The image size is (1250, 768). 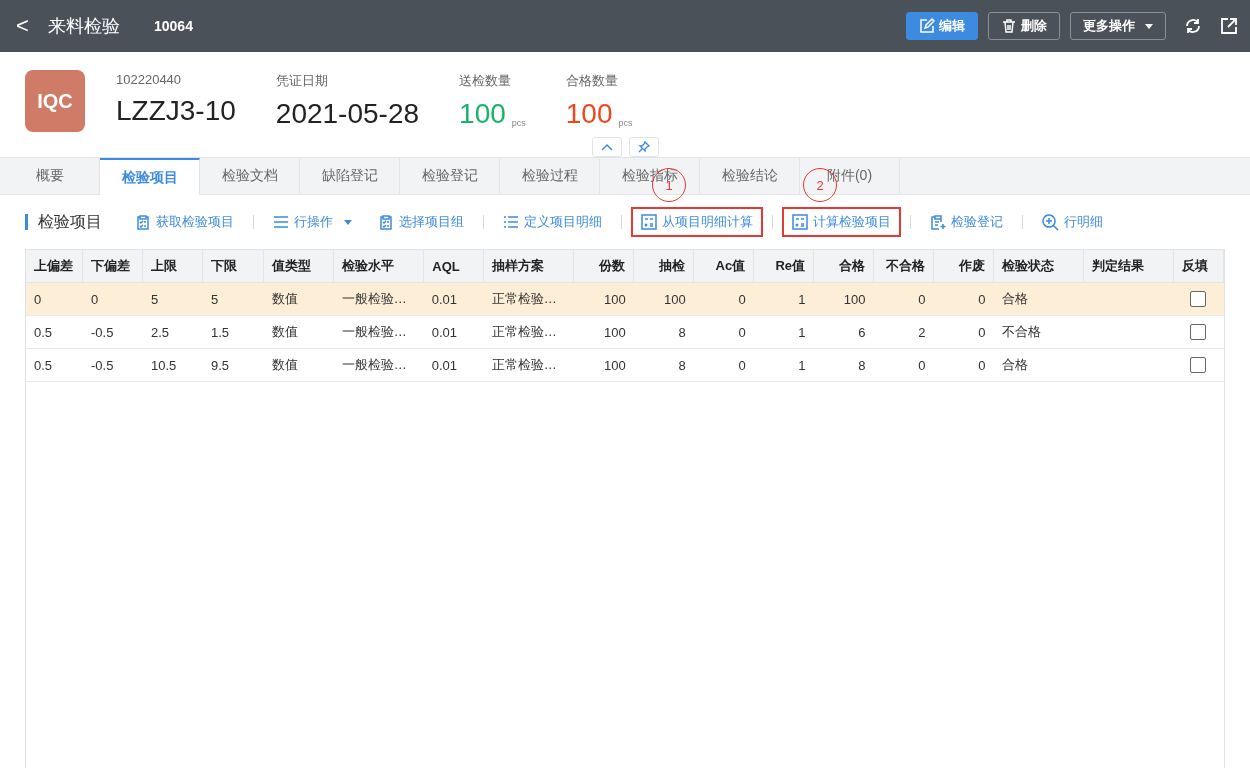 I want to click on list-icon, so click(x=511, y=222).